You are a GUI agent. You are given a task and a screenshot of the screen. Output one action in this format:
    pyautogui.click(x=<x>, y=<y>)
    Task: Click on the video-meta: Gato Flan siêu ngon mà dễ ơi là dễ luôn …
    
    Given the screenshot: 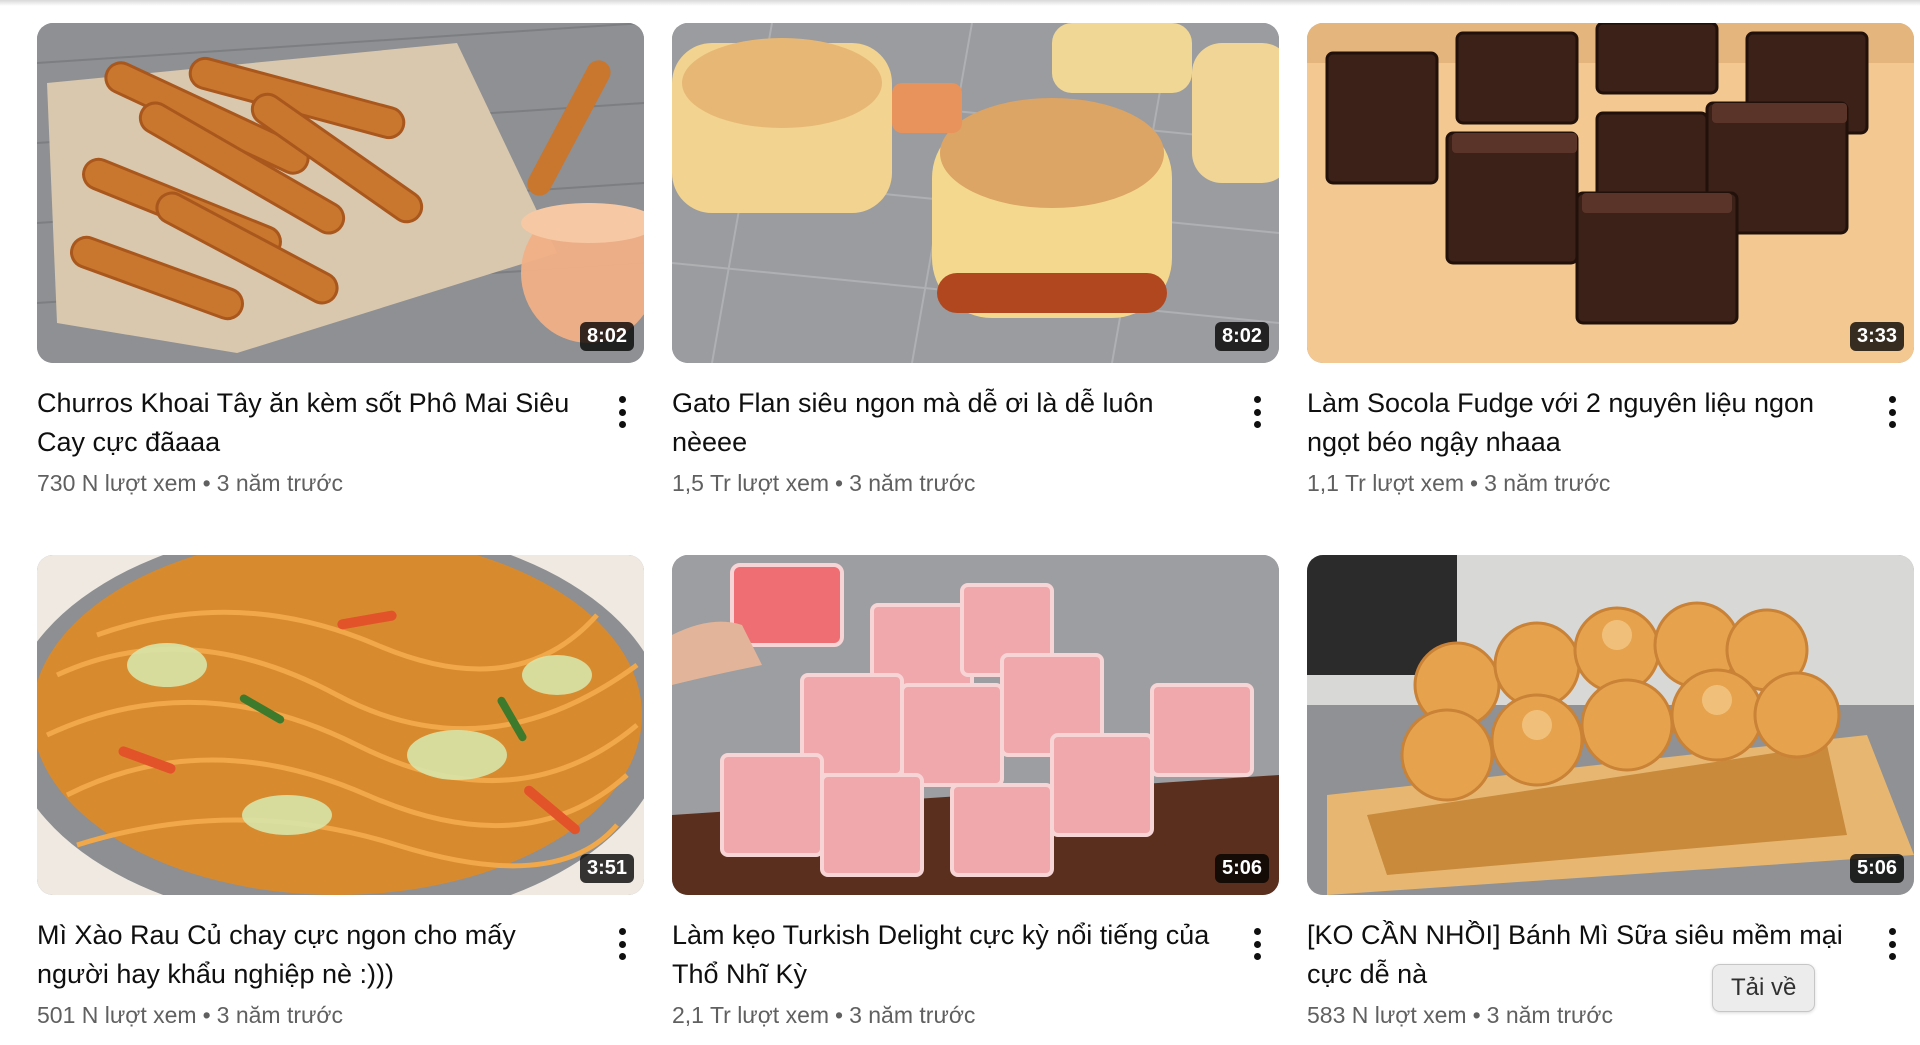 What is the action you would take?
    pyautogui.click(x=975, y=442)
    